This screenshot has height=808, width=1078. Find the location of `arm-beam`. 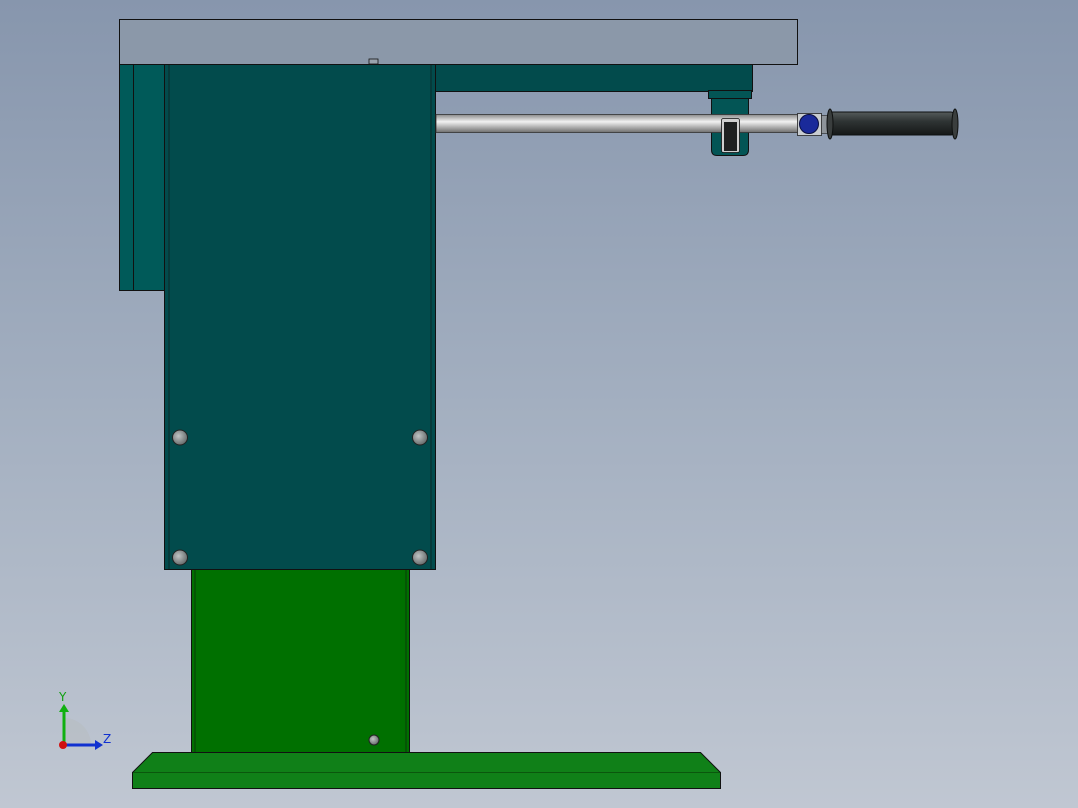

arm-beam is located at coordinates (594, 78).